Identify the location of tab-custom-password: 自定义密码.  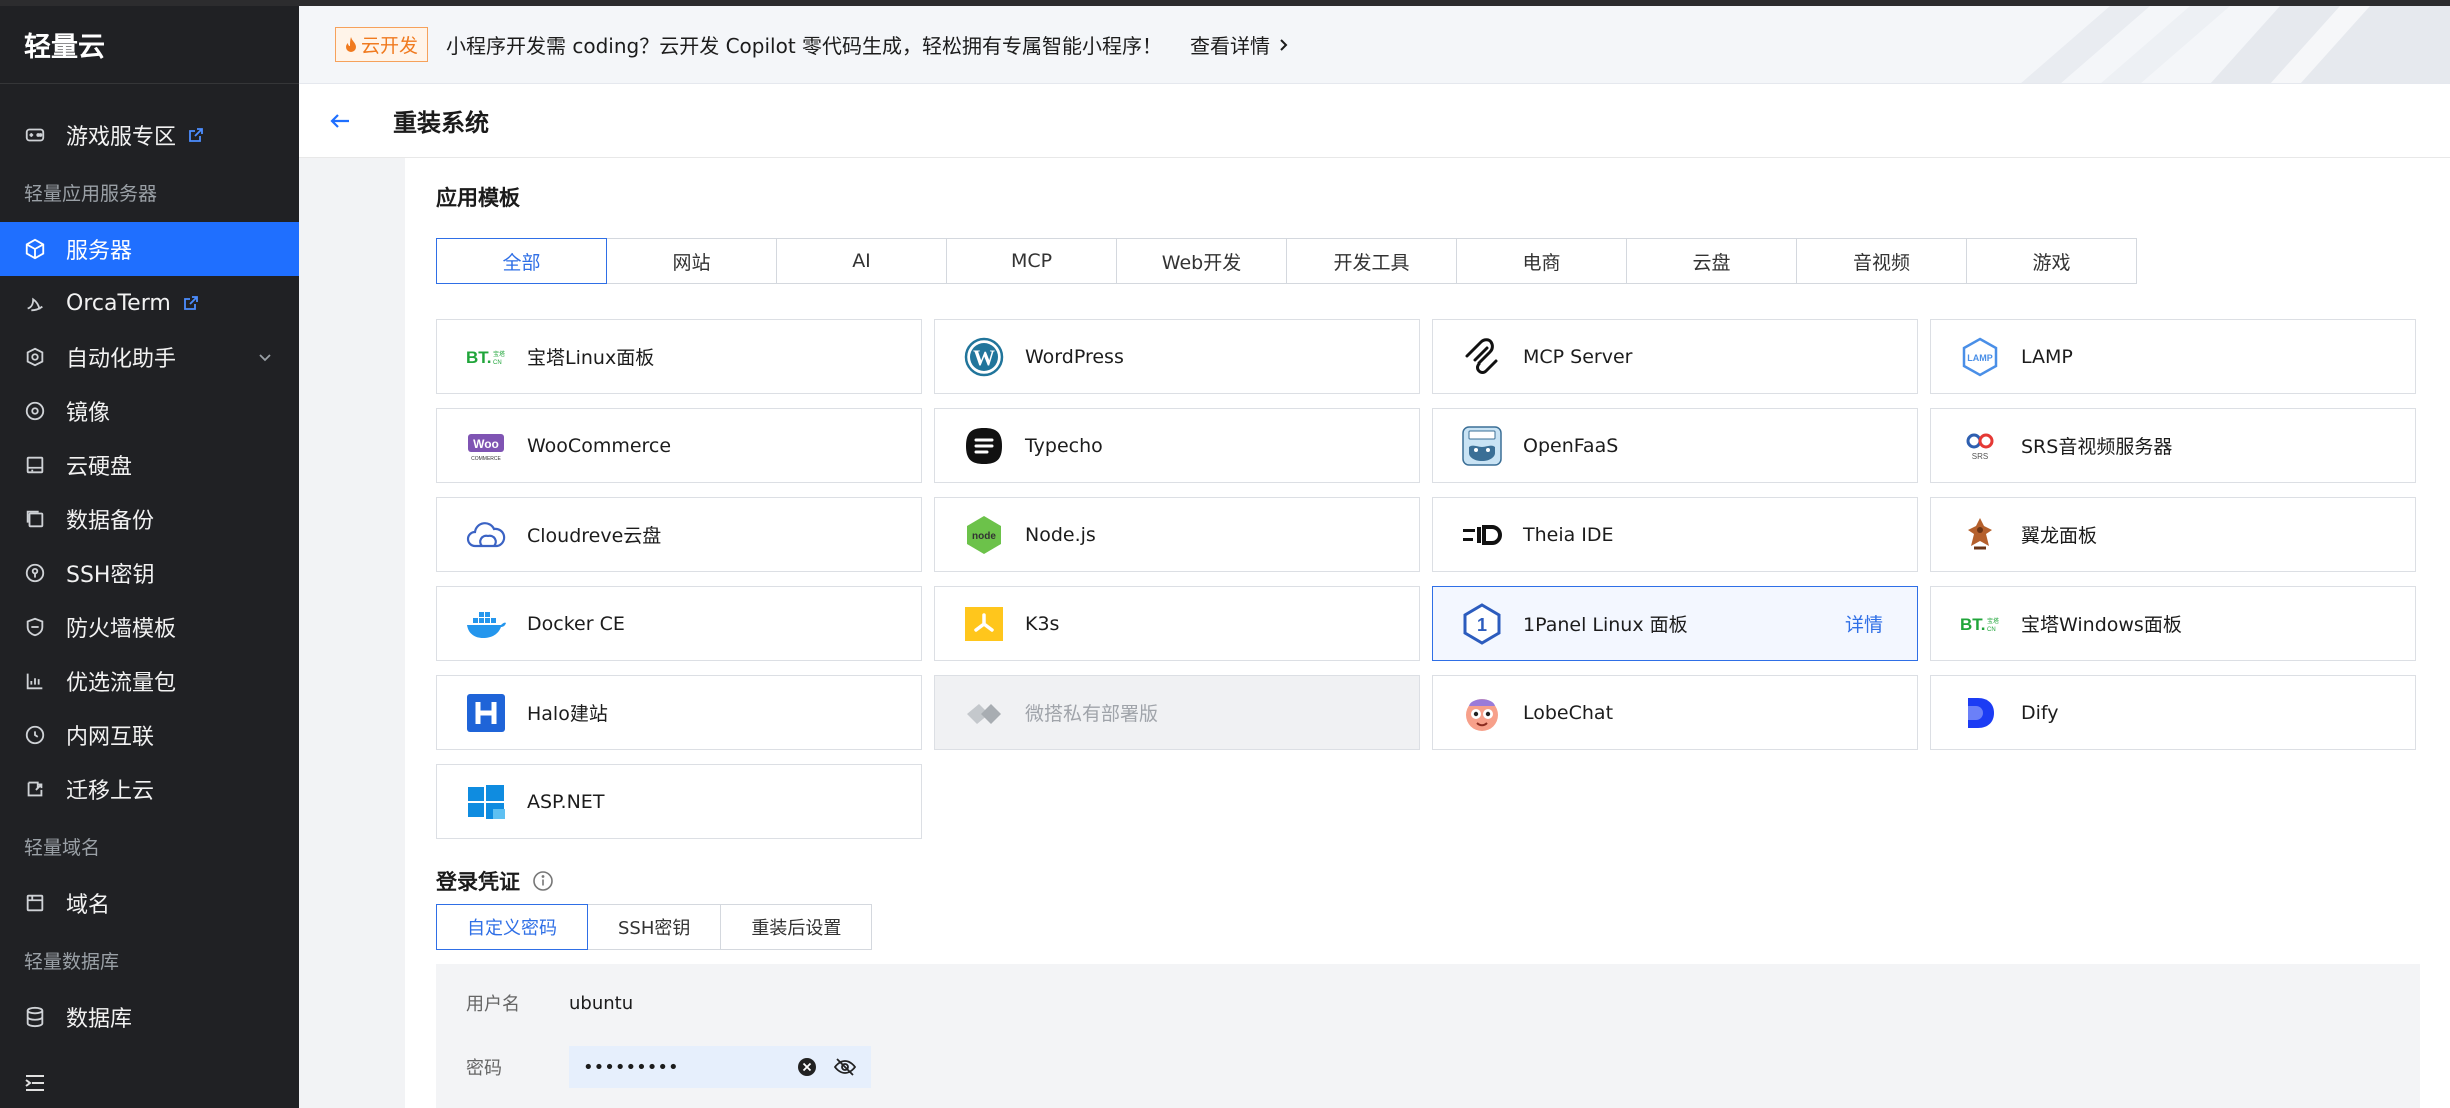
(512, 927).